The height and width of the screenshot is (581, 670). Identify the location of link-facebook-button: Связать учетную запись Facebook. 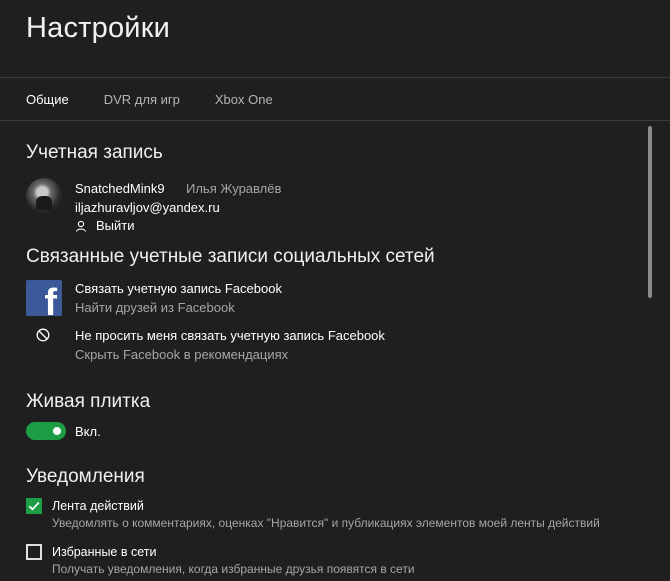
(178, 288).